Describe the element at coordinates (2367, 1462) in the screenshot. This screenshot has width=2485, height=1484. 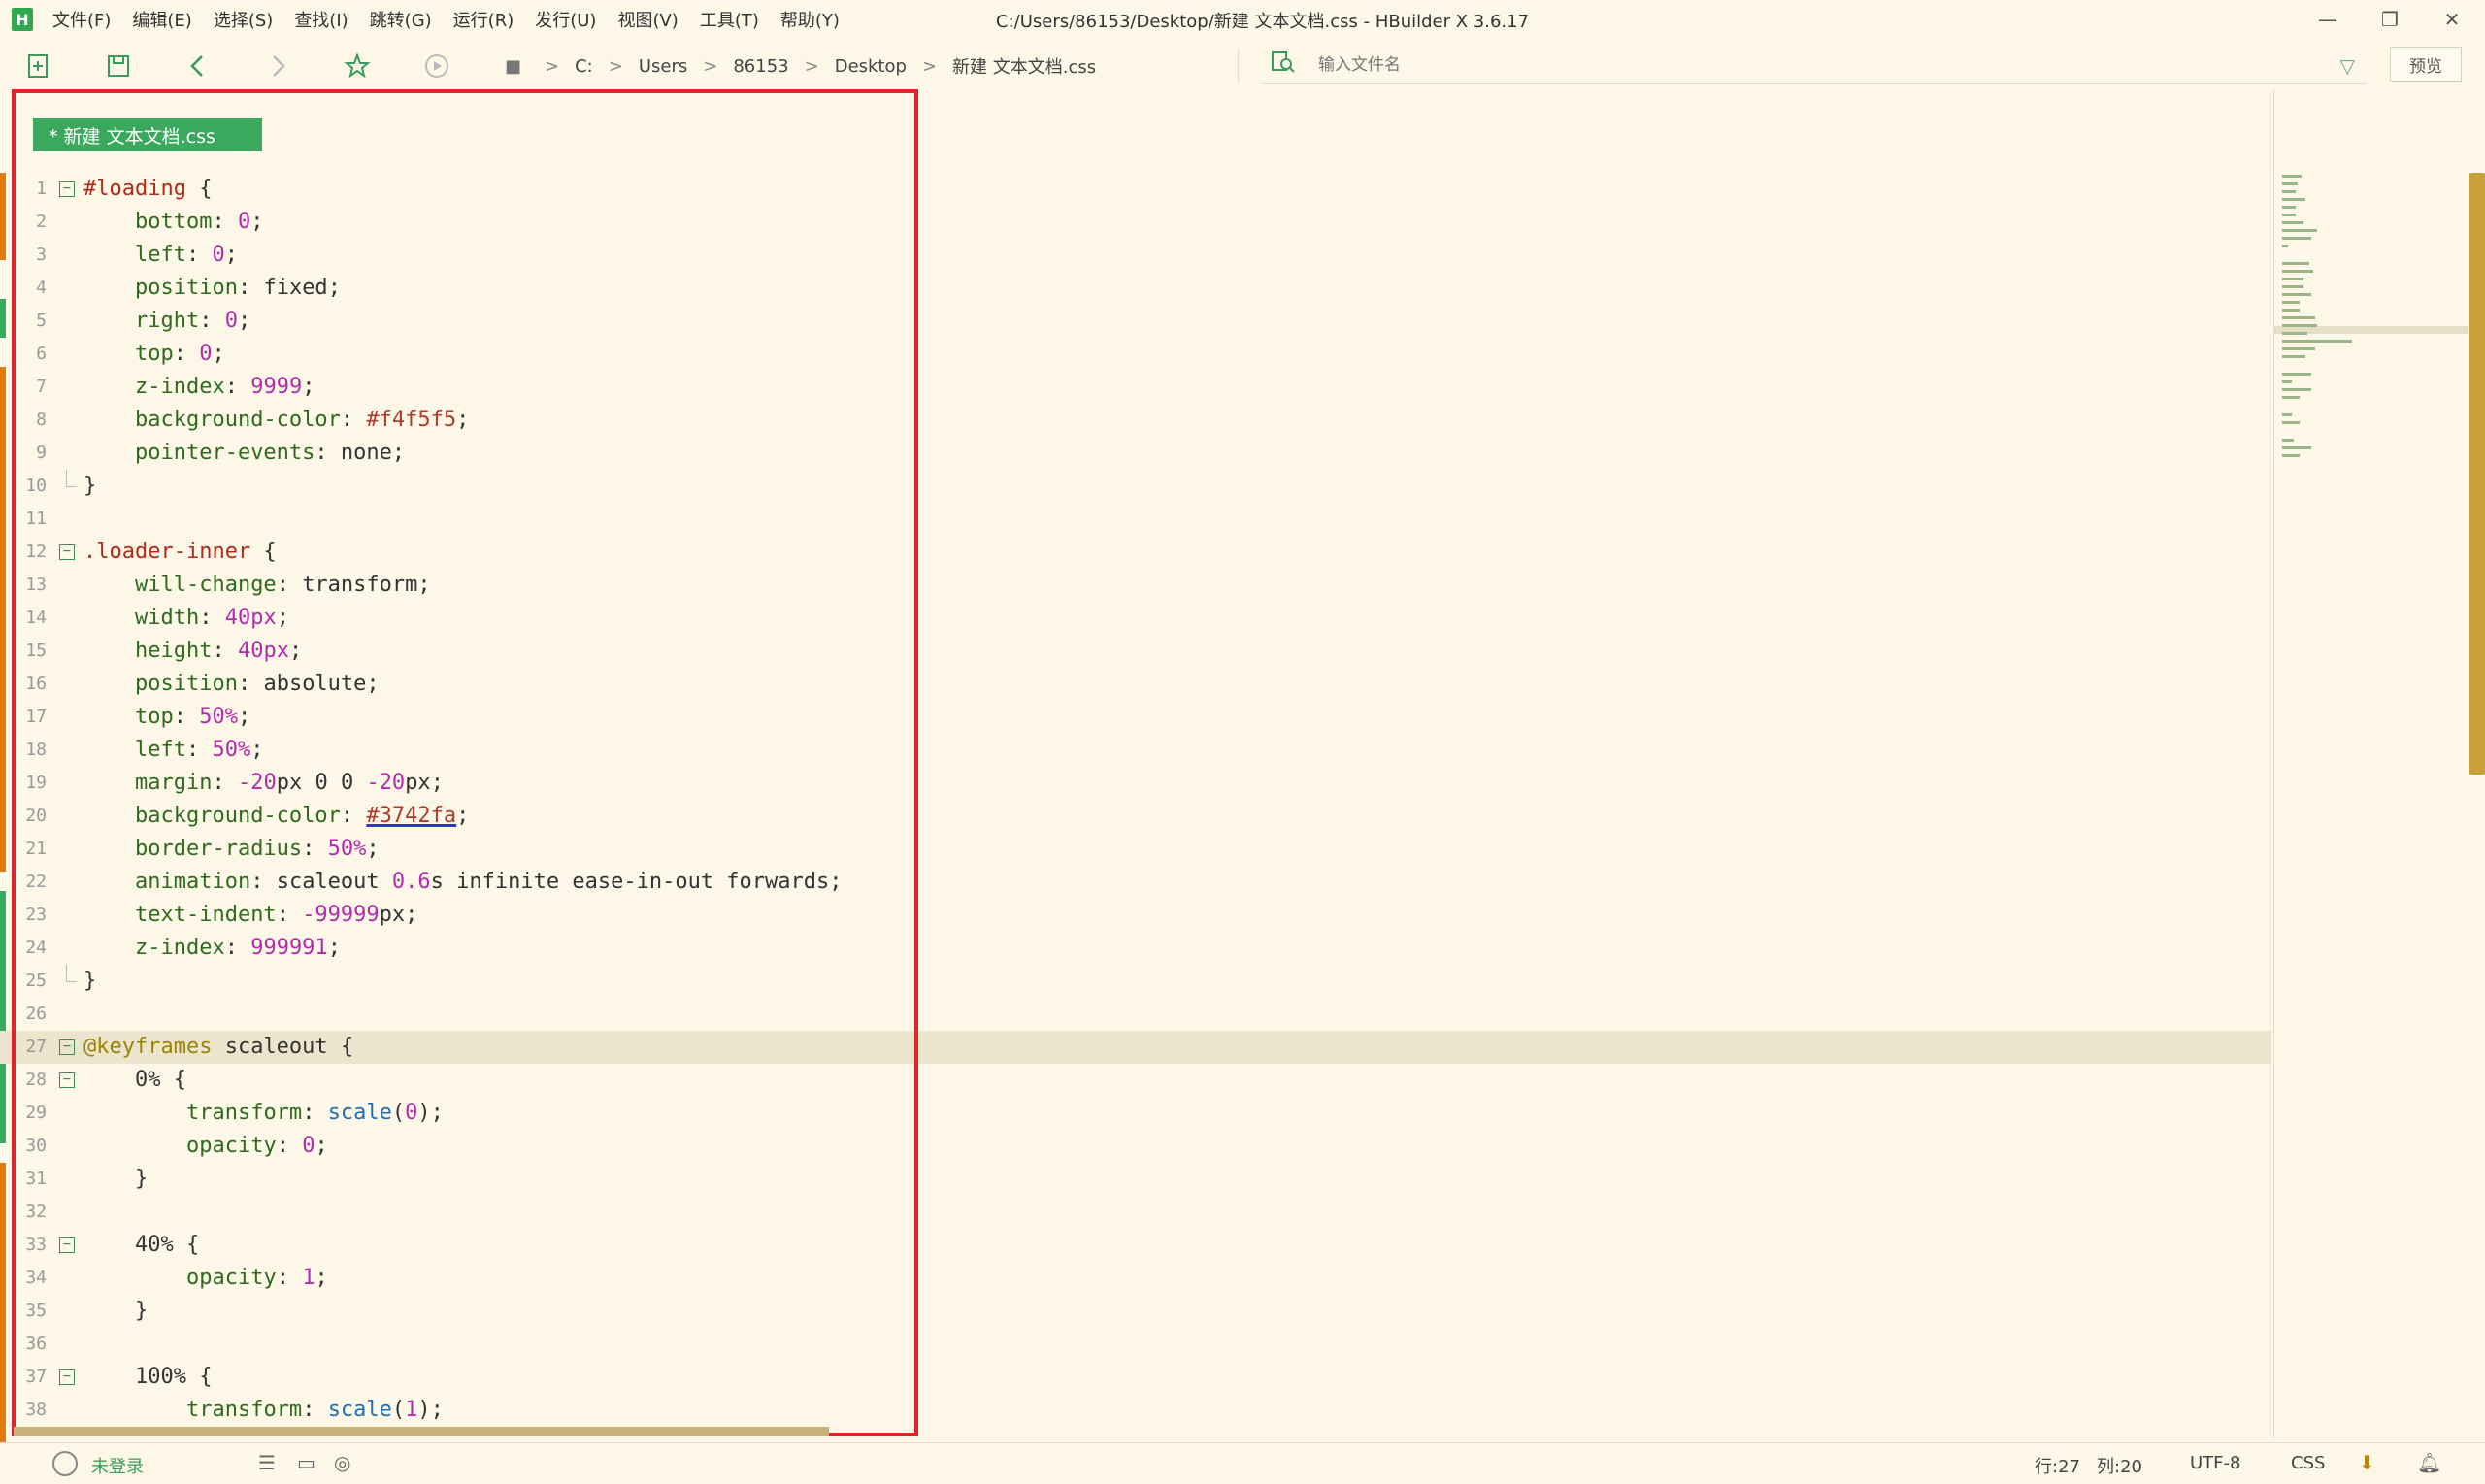
I see `download-icon: ⬇` at that location.